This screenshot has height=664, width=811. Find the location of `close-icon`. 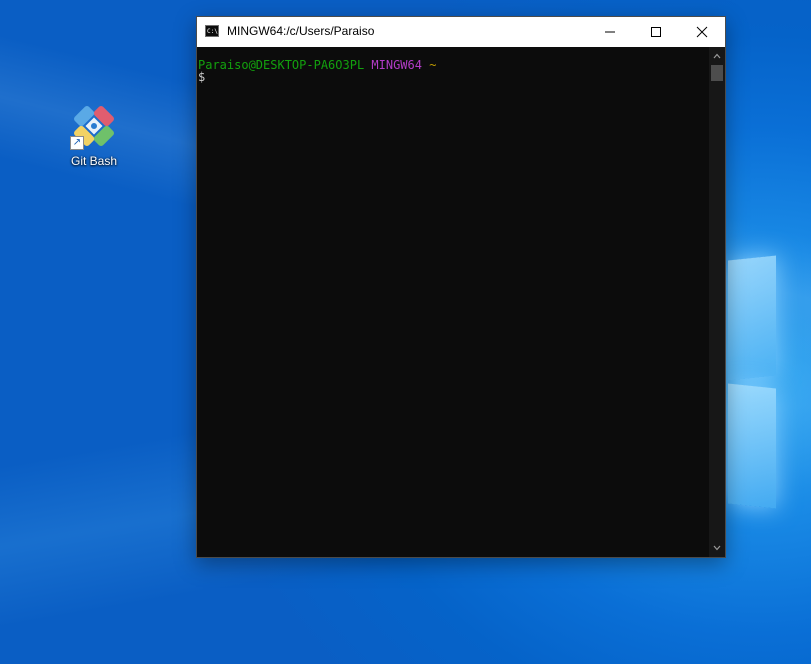

close-icon is located at coordinates (702, 32).